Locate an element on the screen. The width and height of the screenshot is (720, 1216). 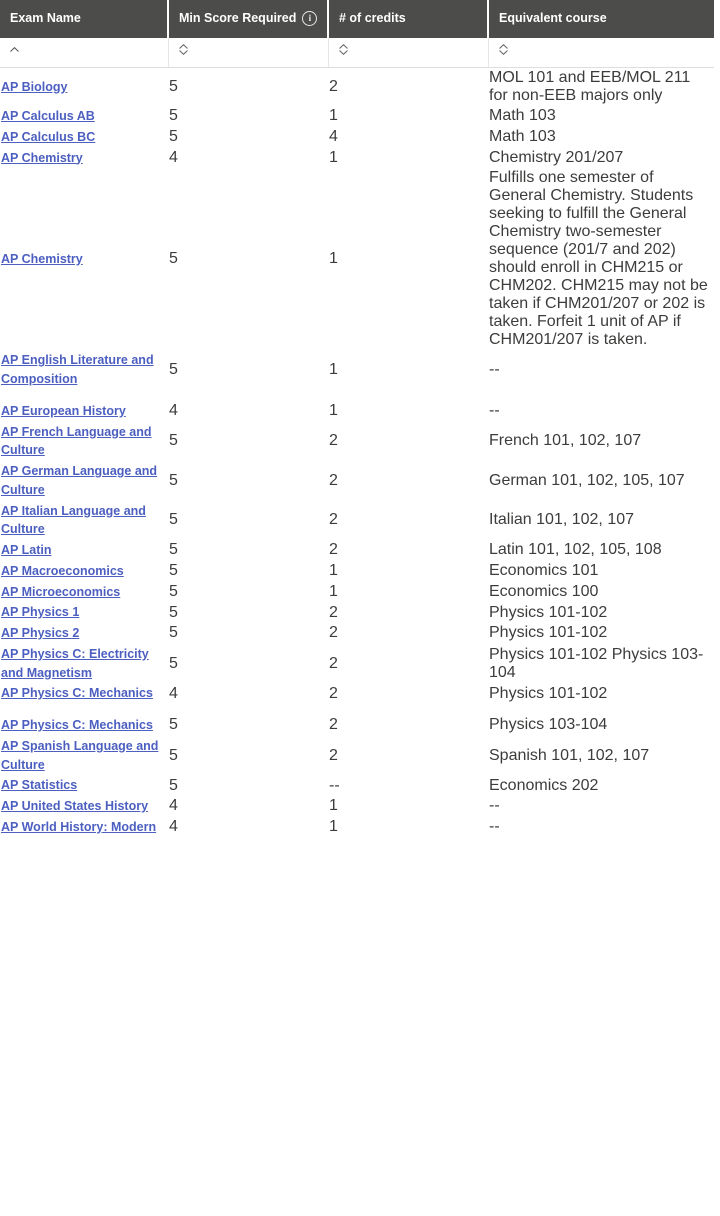
exam-name-link: AP World History: Modern is located at coordinates (78, 827).